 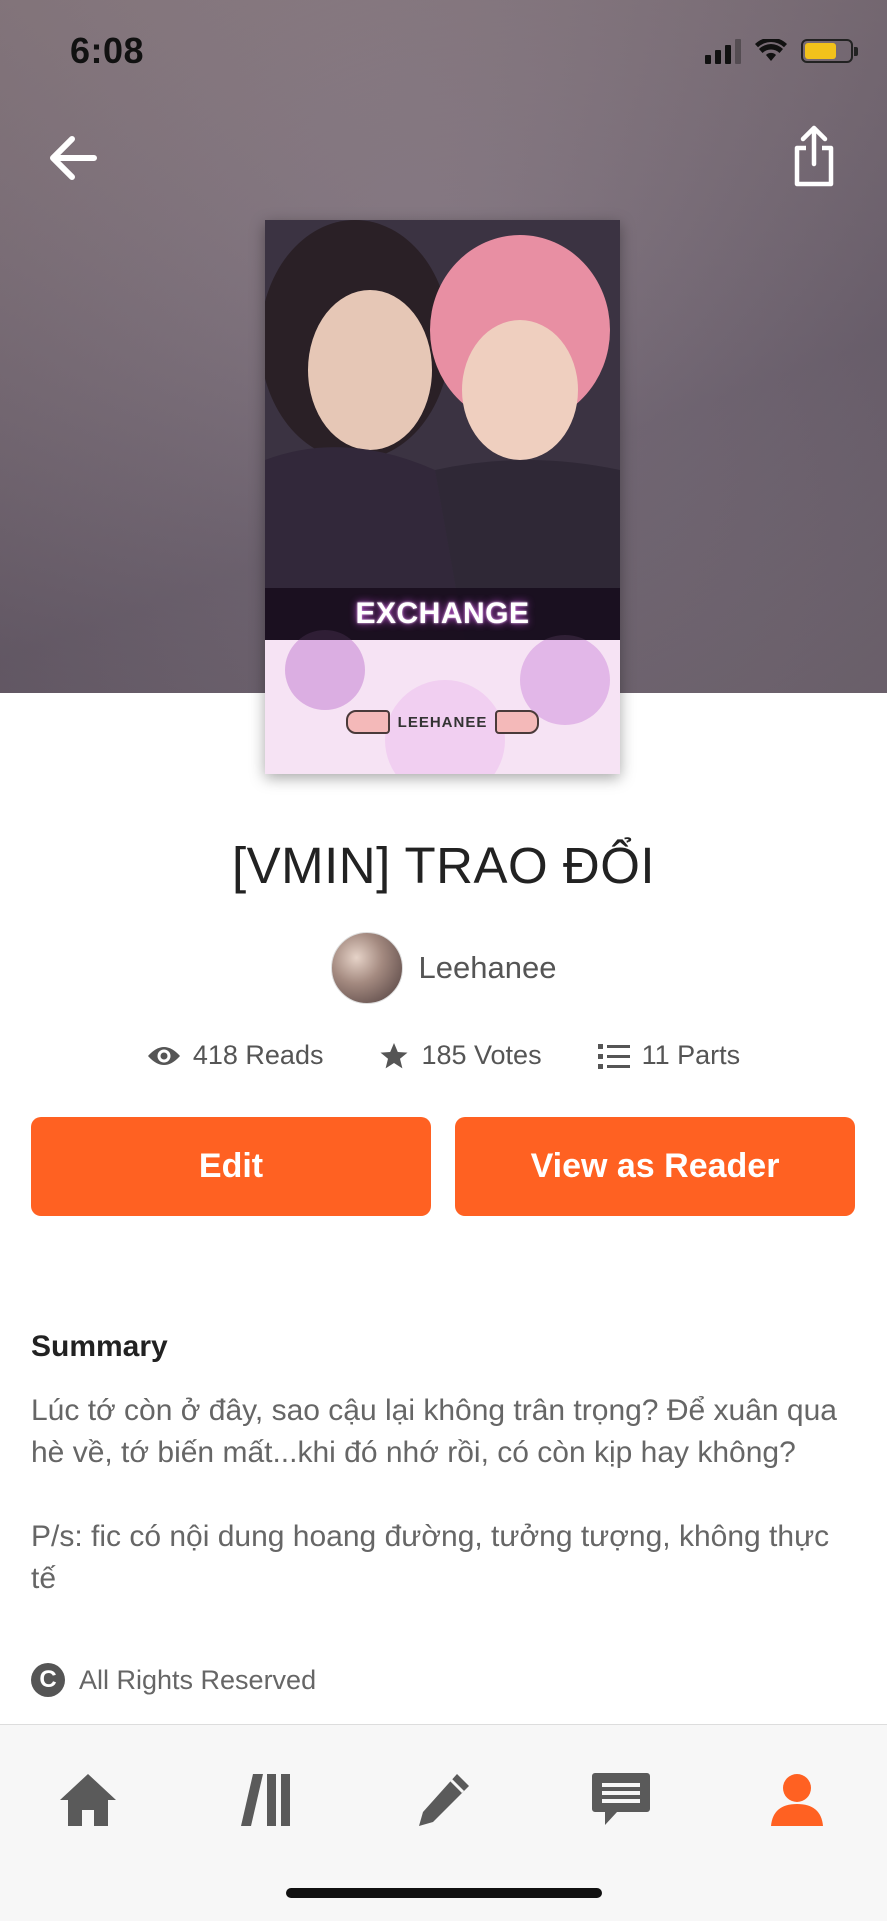 What do you see at coordinates (107, 50) in the screenshot?
I see `status-time: 6:08` at bounding box center [107, 50].